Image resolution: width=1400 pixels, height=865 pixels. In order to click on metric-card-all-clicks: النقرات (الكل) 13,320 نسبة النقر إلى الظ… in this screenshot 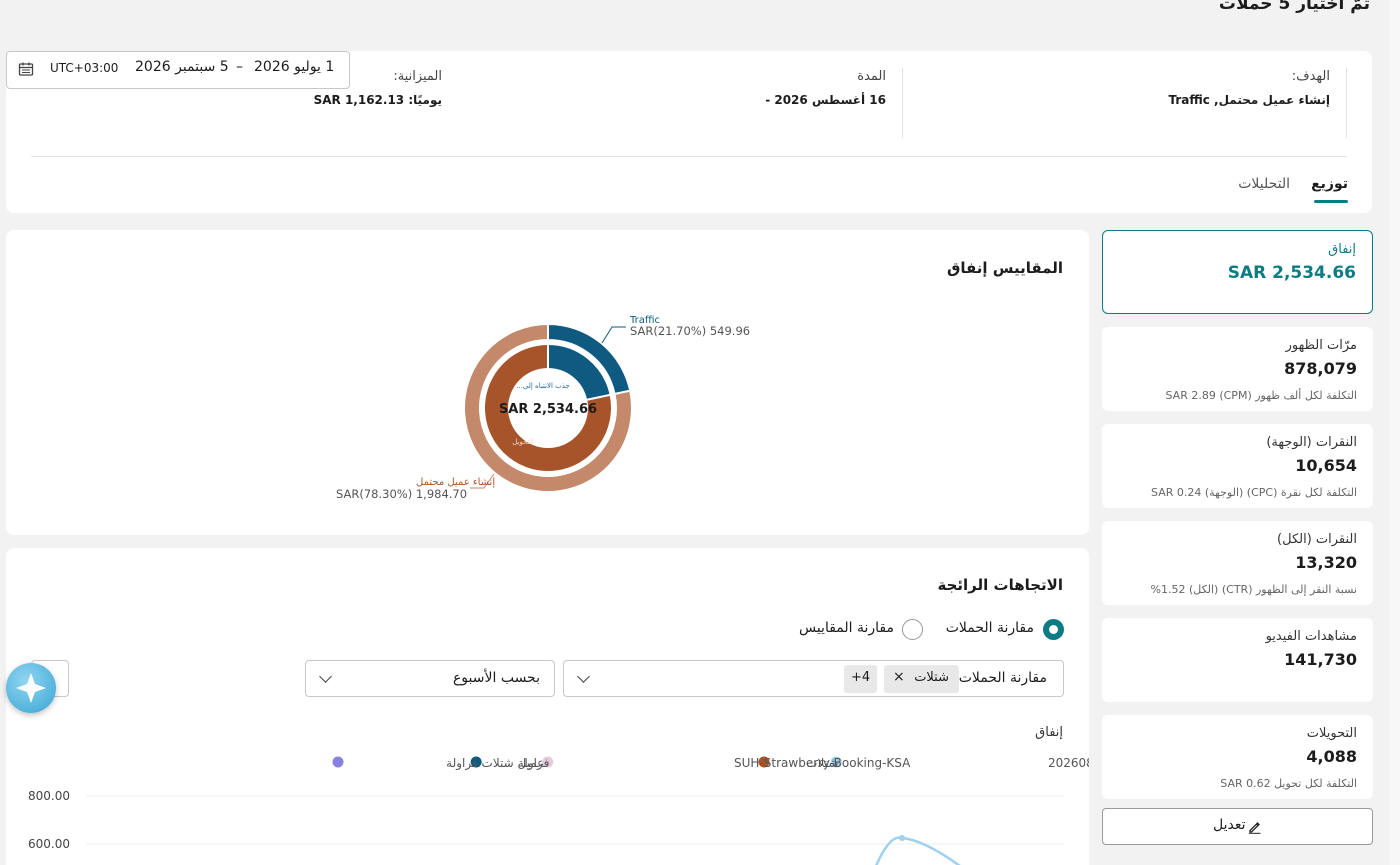, I will do `click(1237, 563)`.